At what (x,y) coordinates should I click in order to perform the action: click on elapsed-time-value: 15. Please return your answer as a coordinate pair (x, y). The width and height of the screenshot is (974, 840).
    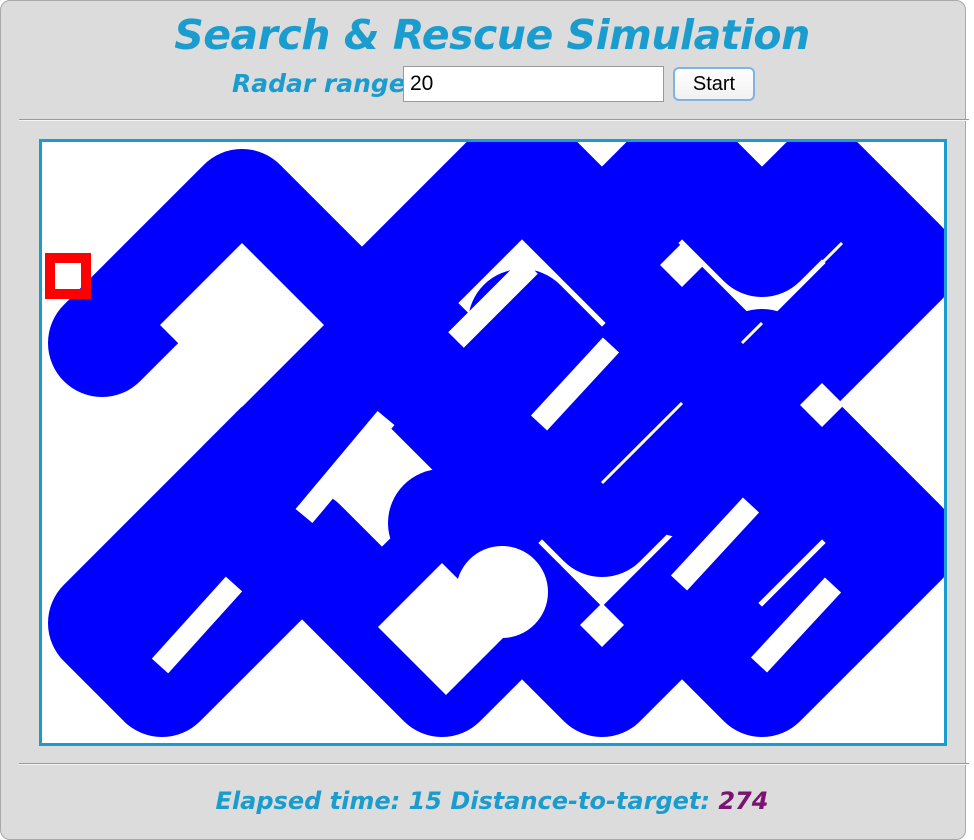
    Looking at the image, I should click on (425, 801).